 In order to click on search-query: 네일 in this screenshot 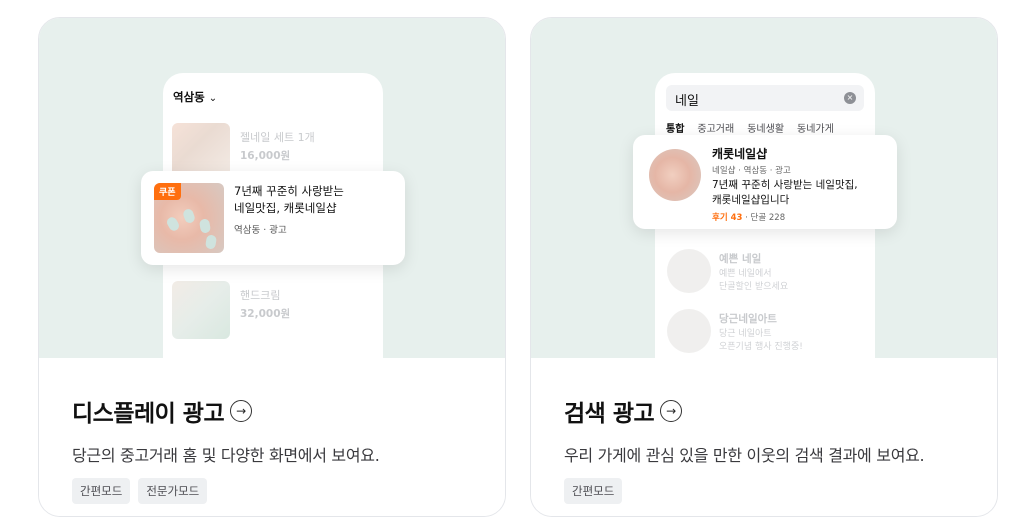, I will do `click(687, 101)`.